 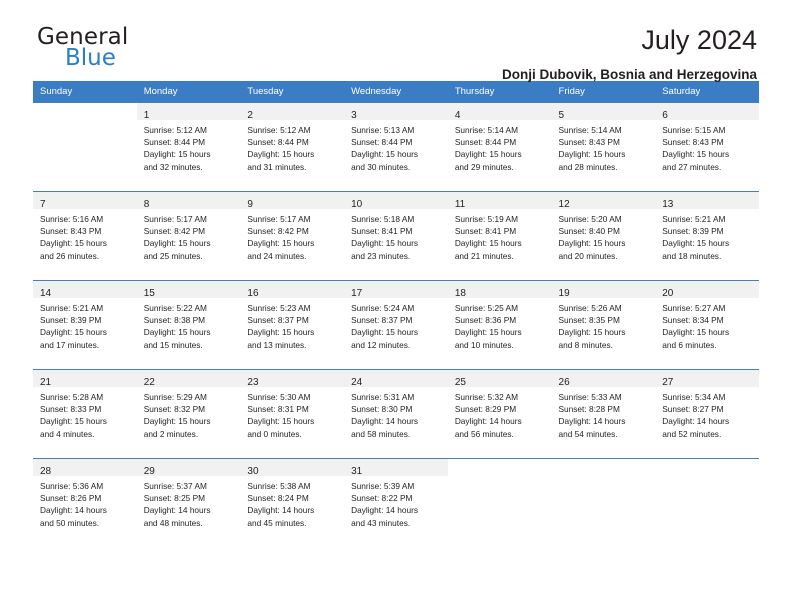 What do you see at coordinates (175, 219) in the screenshot?
I see `sunrise-text: Sunrise: 5:17 AM` at bounding box center [175, 219].